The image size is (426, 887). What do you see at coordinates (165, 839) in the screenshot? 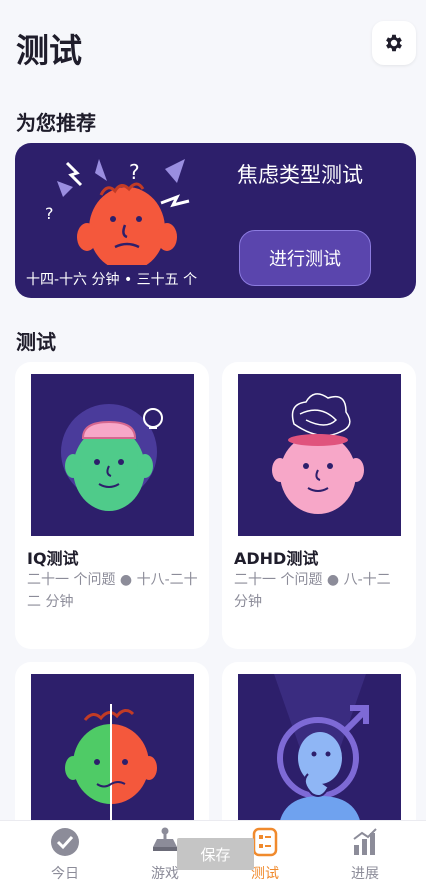
I see `joystick-icon` at bounding box center [165, 839].